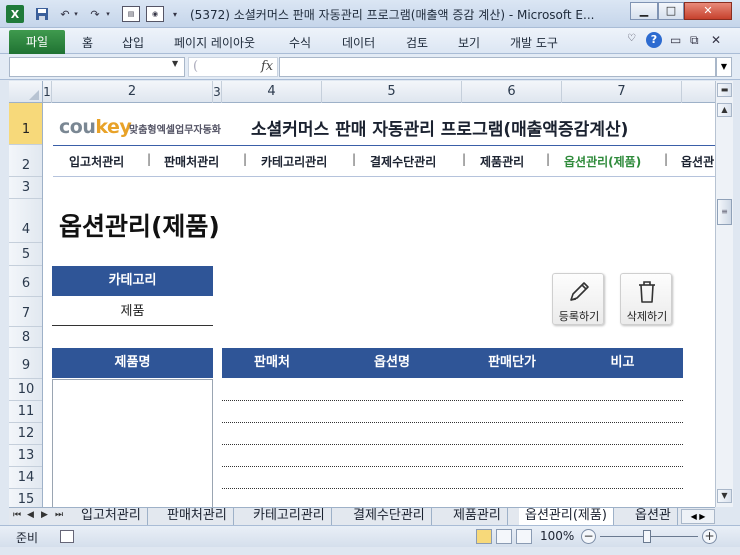 This screenshot has width=740, height=555. What do you see at coordinates (671, 11) in the screenshot?
I see `maximize-button: □` at bounding box center [671, 11].